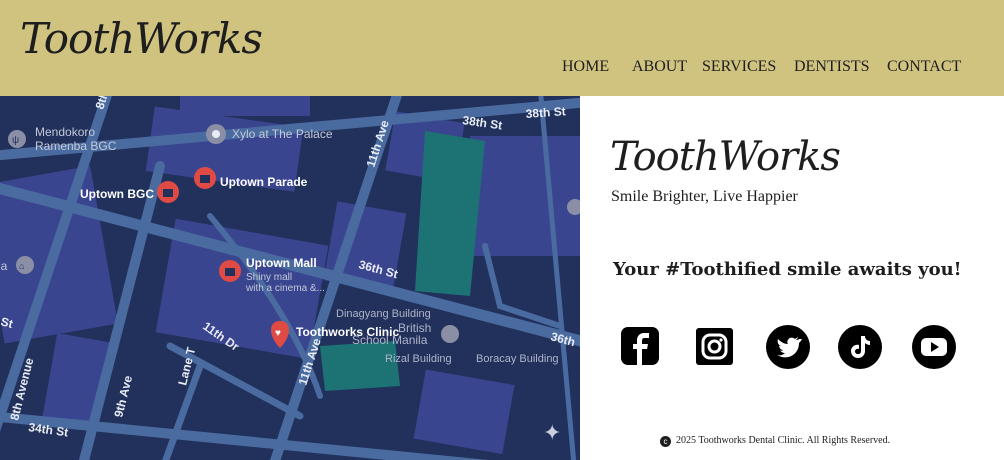 This screenshot has width=1004, height=460. Describe the element at coordinates (141, 38) in the screenshot. I see `site-logo: ToothWorks` at that location.